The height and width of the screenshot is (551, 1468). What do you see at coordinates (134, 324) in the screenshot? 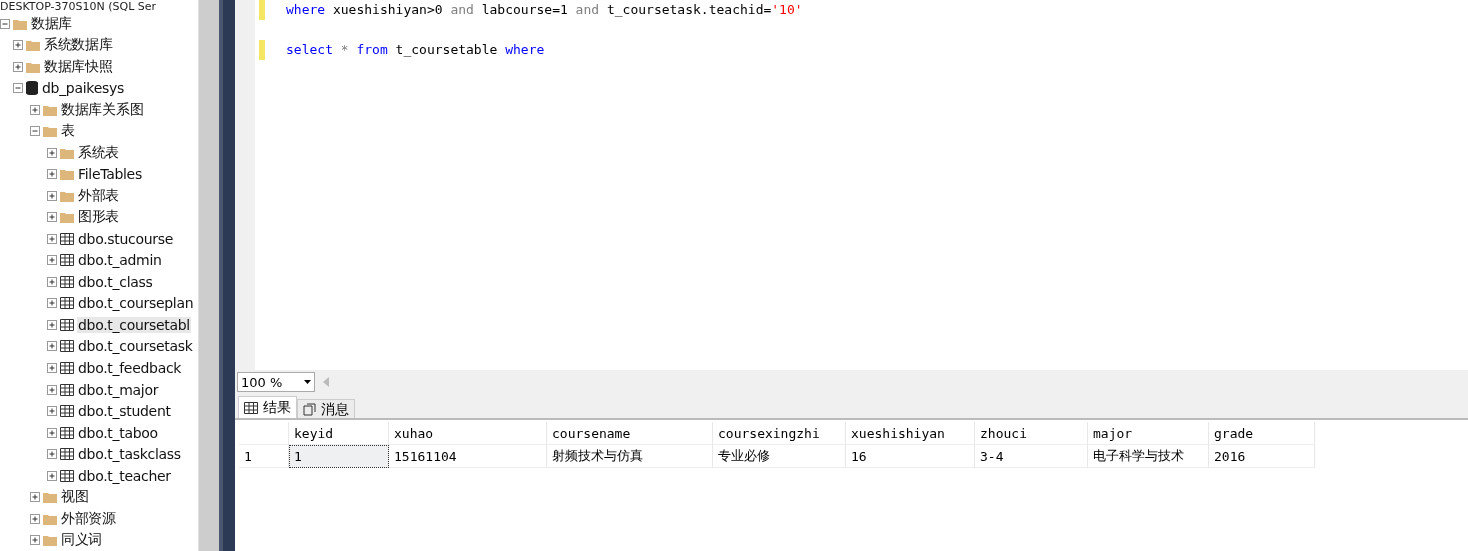
I see `tree-item: dbo.t_coursetabl` at bounding box center [134, 324].